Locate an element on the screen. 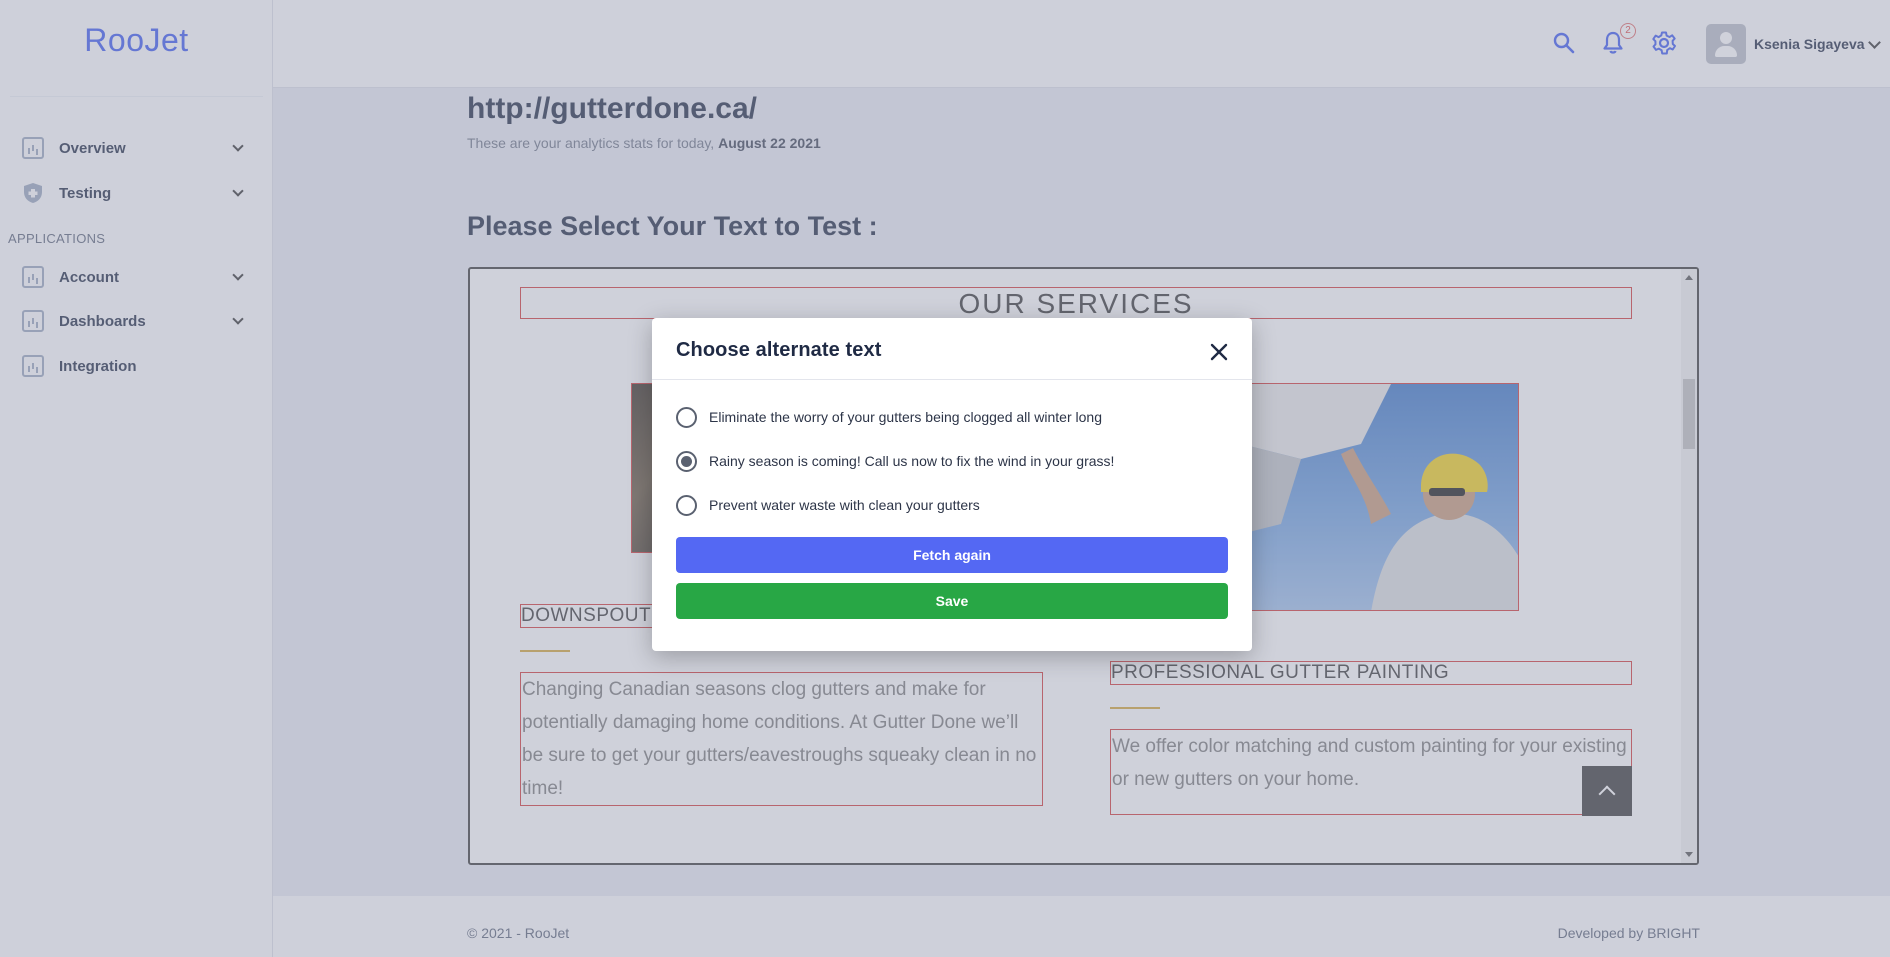 The image size is (1890, 957). close-icon is located at coordinates (1219, 352).